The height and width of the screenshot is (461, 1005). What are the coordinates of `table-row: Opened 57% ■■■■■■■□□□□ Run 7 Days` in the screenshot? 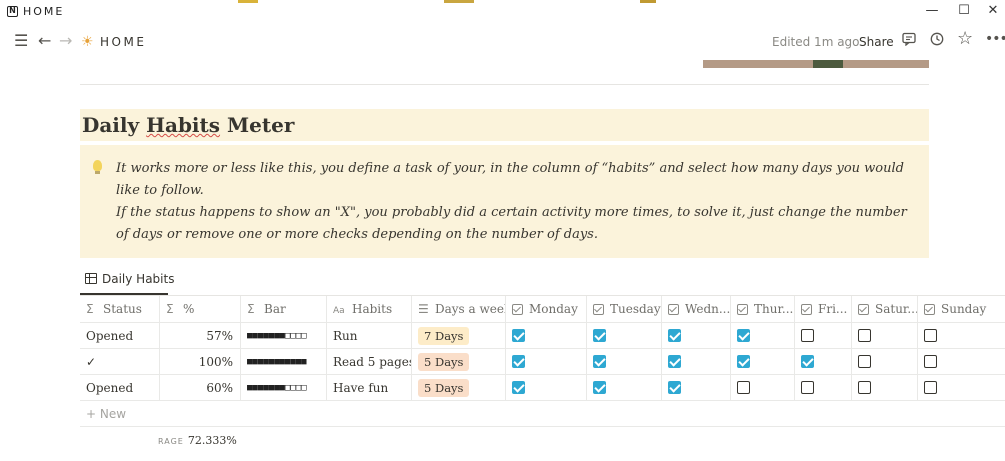 It's located at (542, 336).